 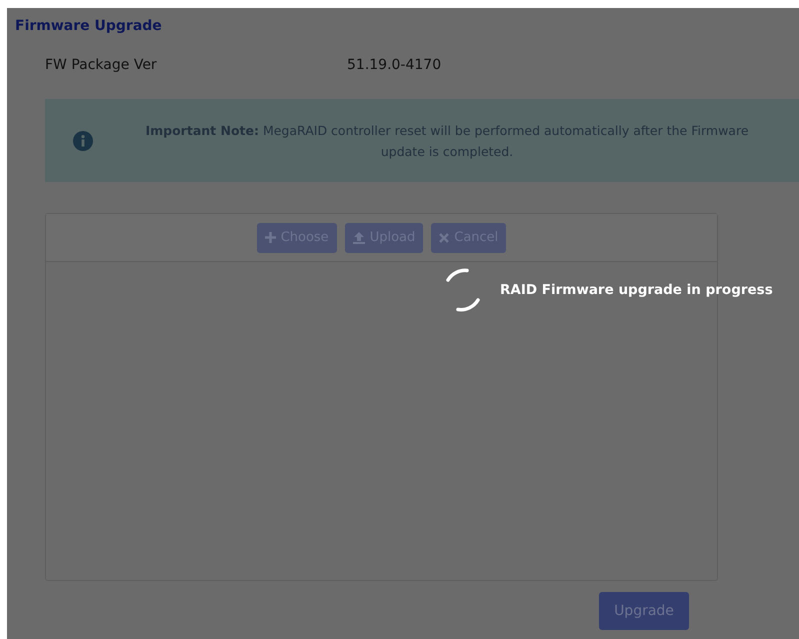 I want to click on plus-icon, so click(x=270, y=237).